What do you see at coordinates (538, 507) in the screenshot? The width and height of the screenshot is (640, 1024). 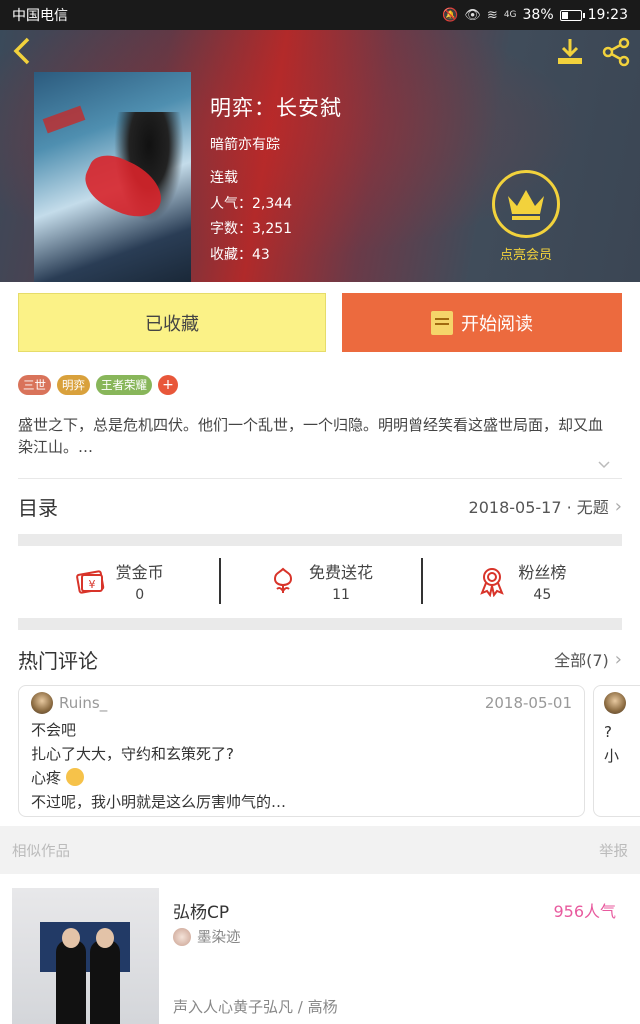 I see `toc-latest-label: 2018-05-17 · 无题` at bounding box center [538, 507].